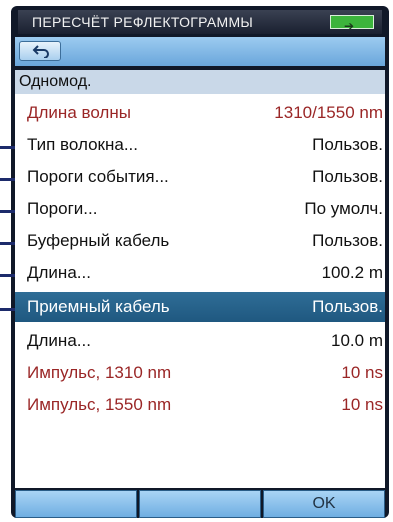  Describe the element at coordinates (200, 307) in the screenshot. I see `row-receive-cable: Приемный кабель Пользов.` at that location.